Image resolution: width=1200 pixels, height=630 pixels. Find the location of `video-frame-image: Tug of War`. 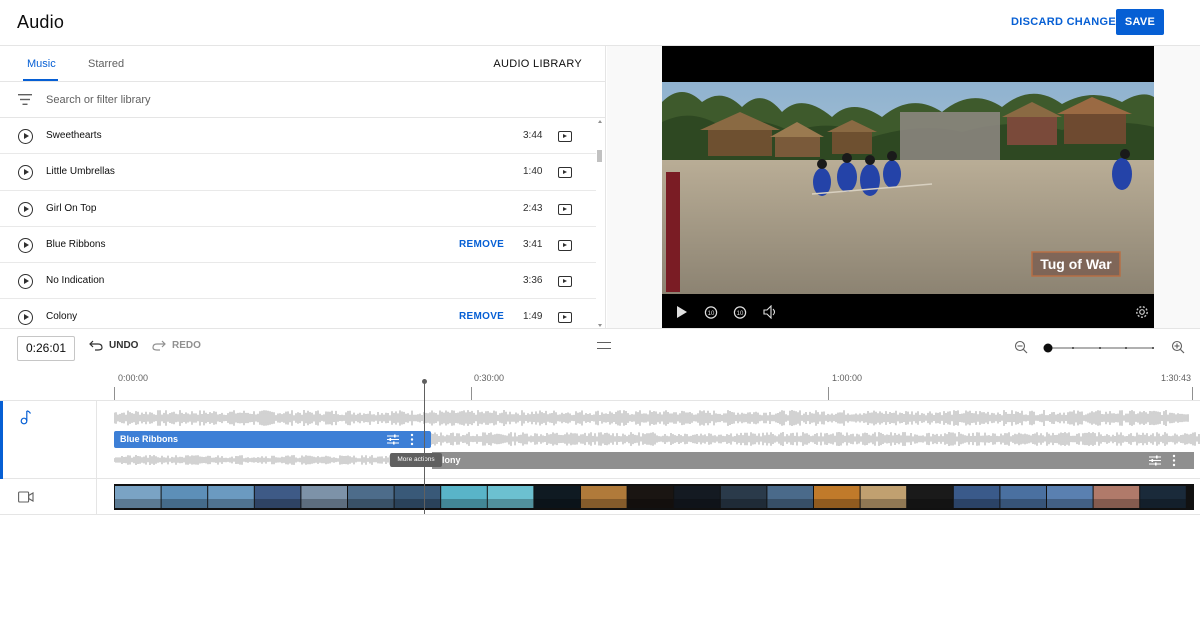

video-frame-image: Tug of War is located at coordinates (908, 188).